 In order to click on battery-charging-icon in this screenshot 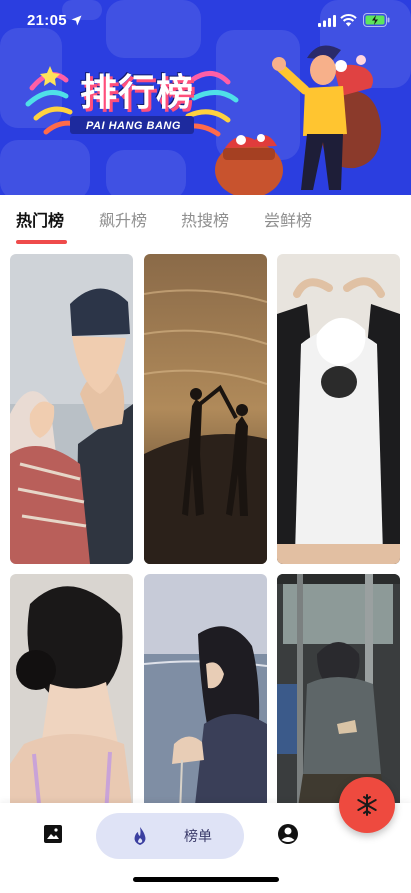, I will do `click(376, 20)`.